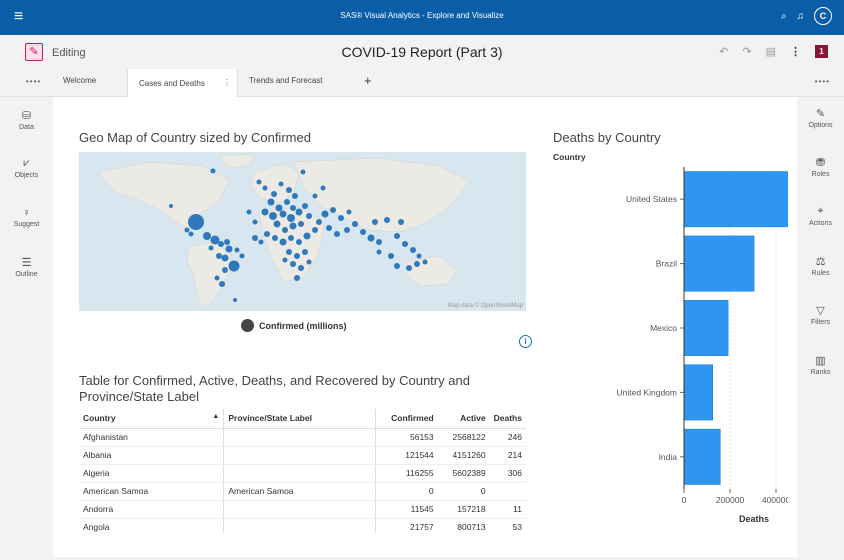 The width and height of the screenshot is (844, 560). Describe the element at coordinates (152, 419) in the screenshot. I see `column-header-country: Country ▲` at that location.